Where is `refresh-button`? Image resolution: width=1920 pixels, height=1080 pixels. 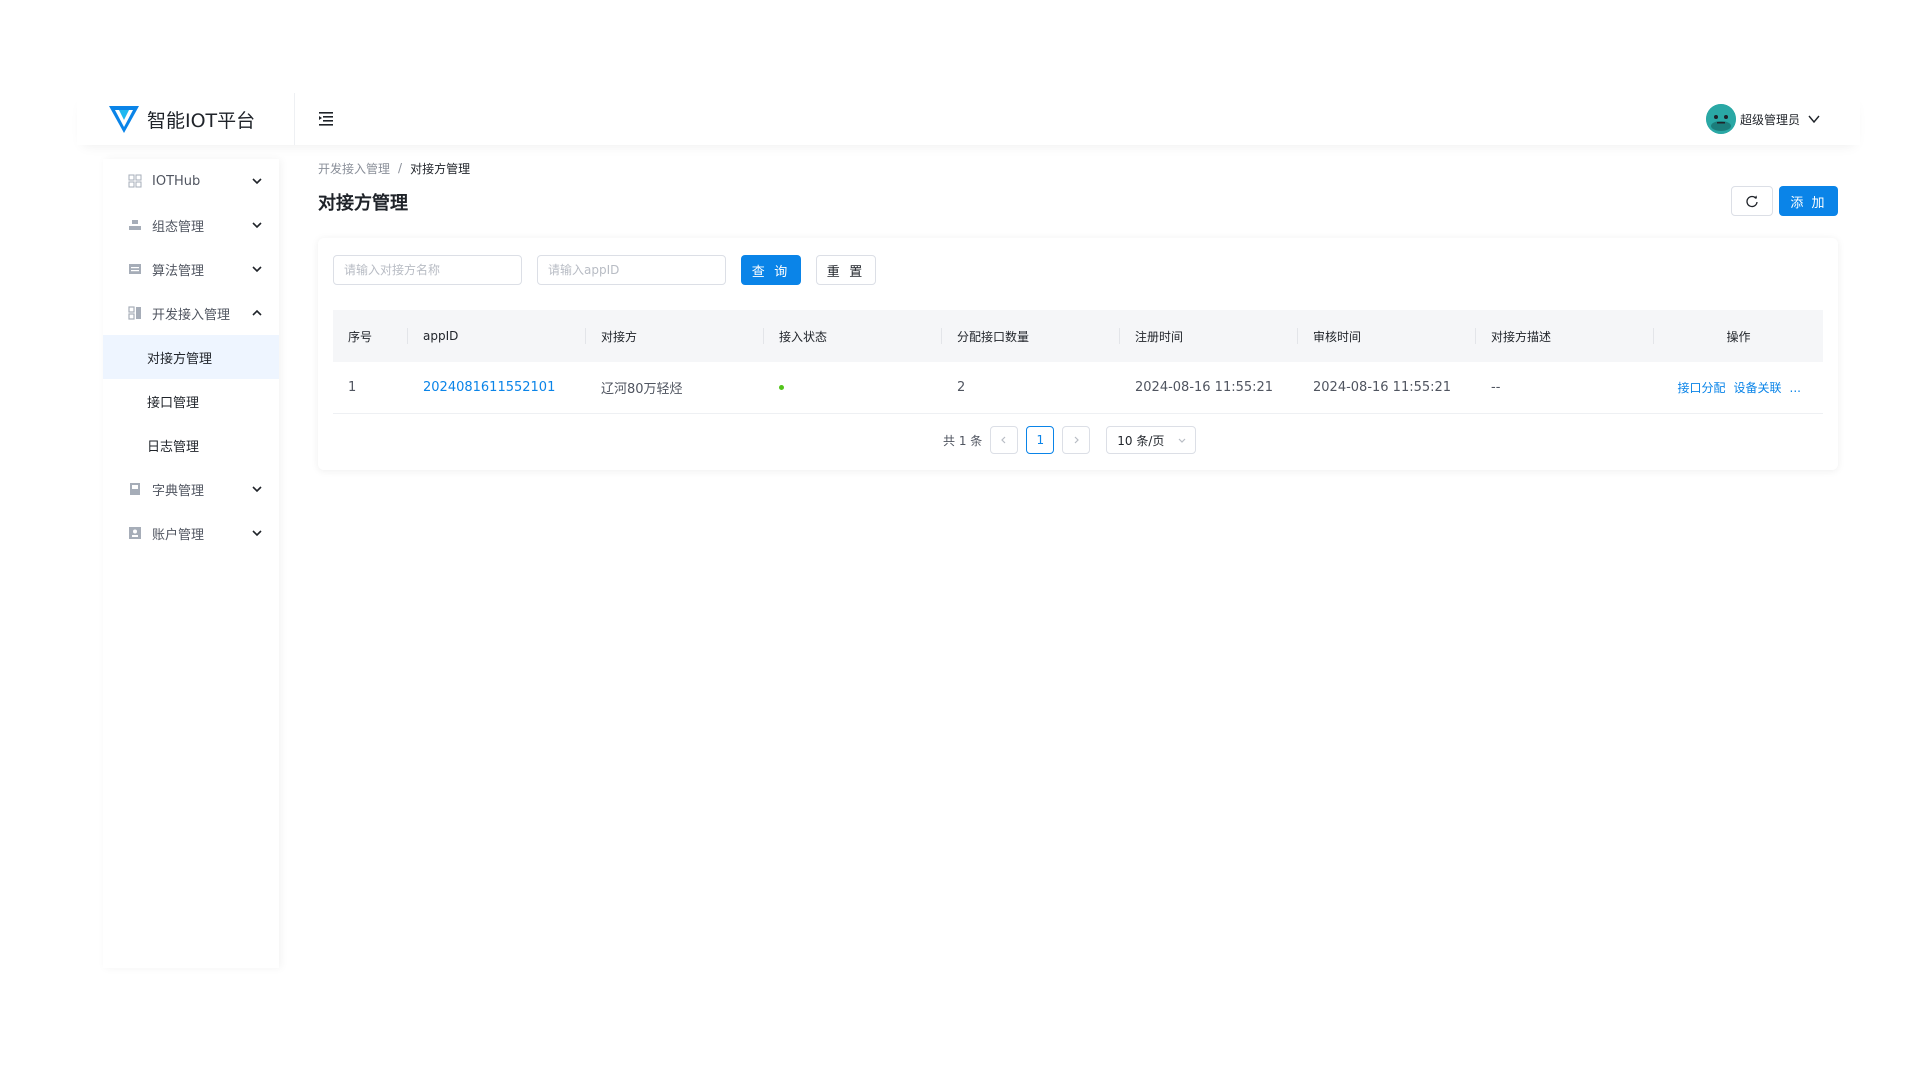 refresh-button is located at coordinates (1752, 201).